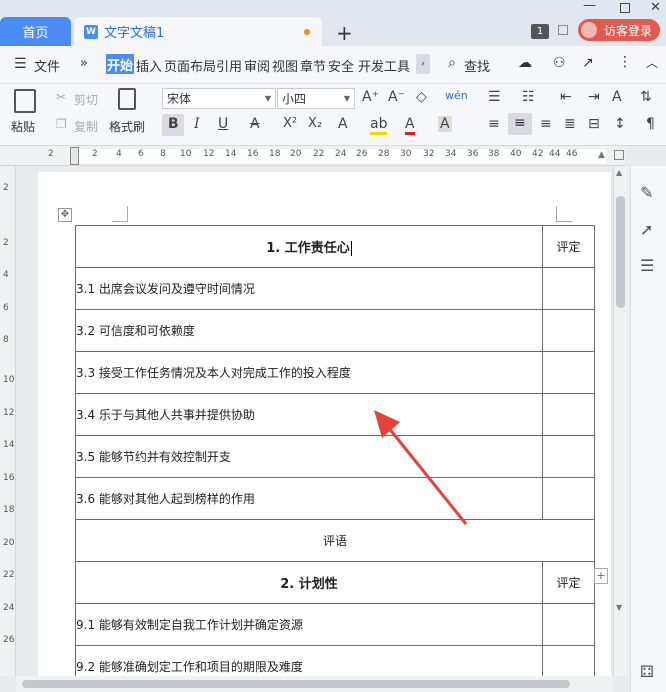 The width and height of the screenshot is (666, 692). I want to click on table-row: 3.2 可信度和可依赖度, so click(335, 330).